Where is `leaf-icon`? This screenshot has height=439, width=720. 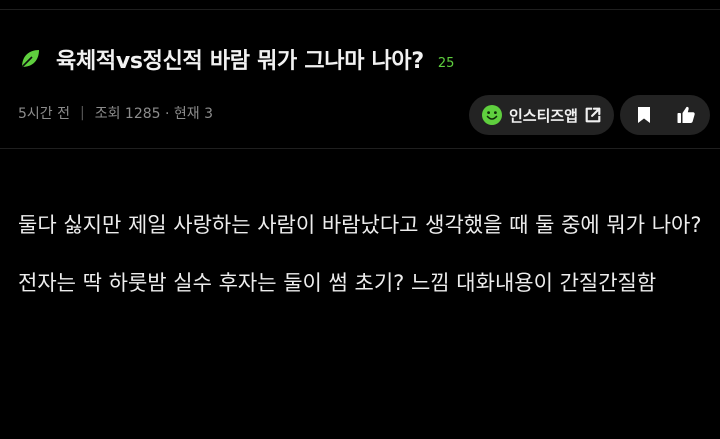 leaf-icon is located at coordinates (30, 59).